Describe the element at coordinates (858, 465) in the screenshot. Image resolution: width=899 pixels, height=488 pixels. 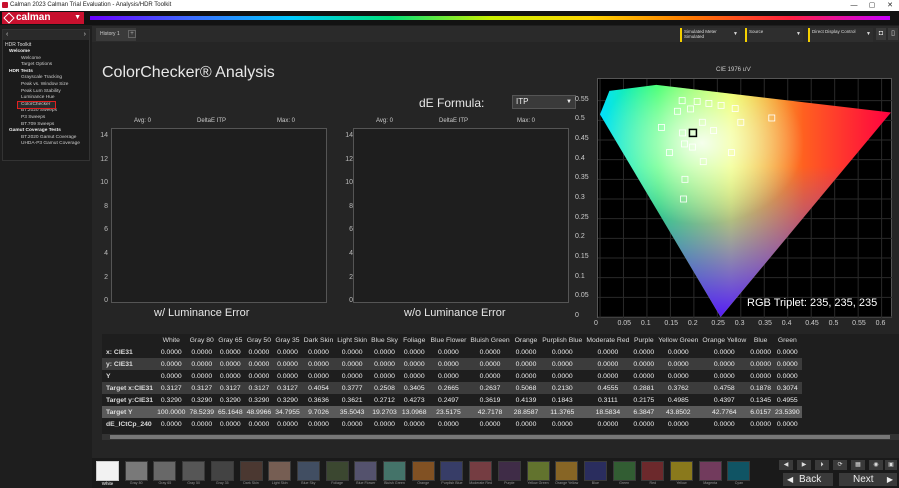
I see `nav-grid-button: ▦` at that location.